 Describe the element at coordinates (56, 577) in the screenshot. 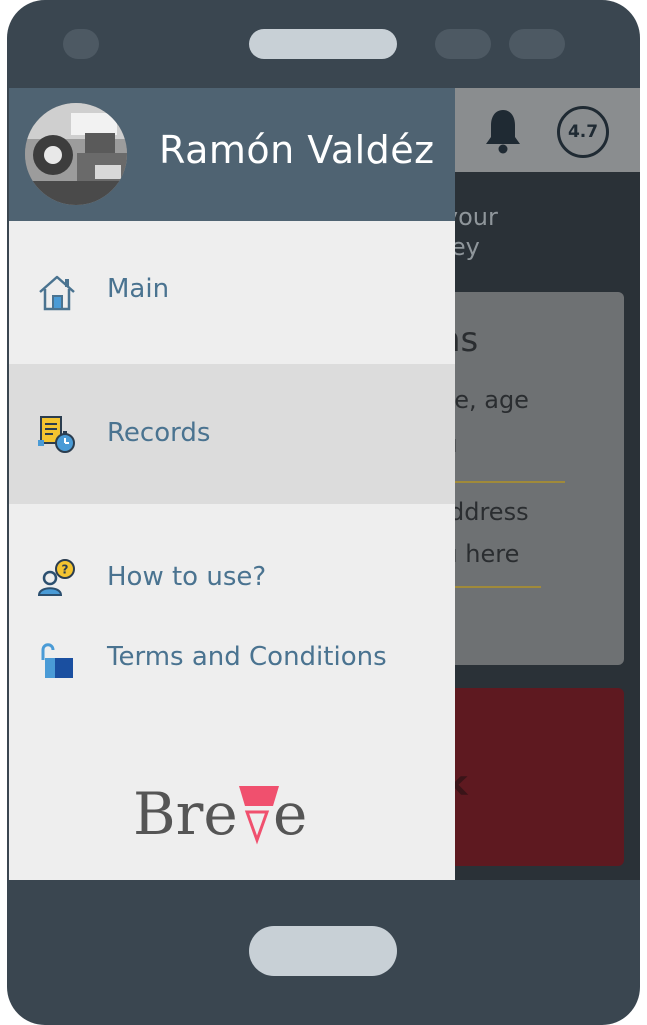

I see `help-person-icon: ?` at that location.